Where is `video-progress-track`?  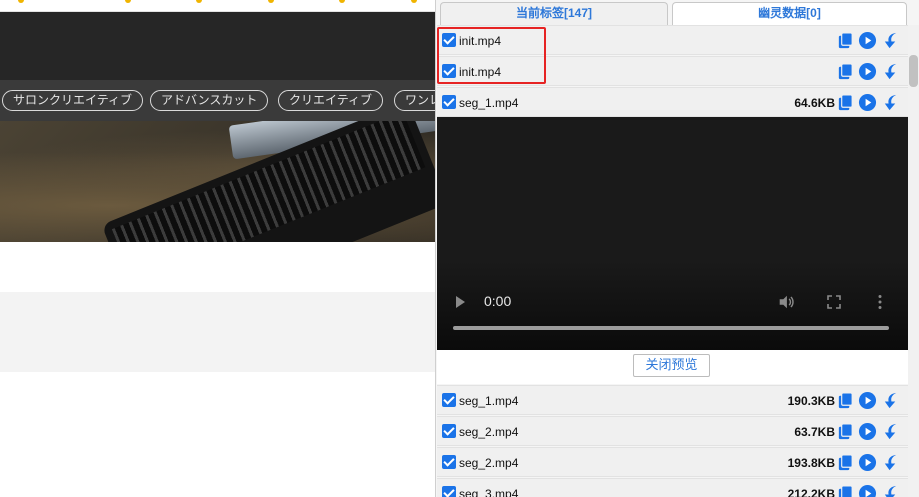
video-progress-track is located at coordinates (671, 328).